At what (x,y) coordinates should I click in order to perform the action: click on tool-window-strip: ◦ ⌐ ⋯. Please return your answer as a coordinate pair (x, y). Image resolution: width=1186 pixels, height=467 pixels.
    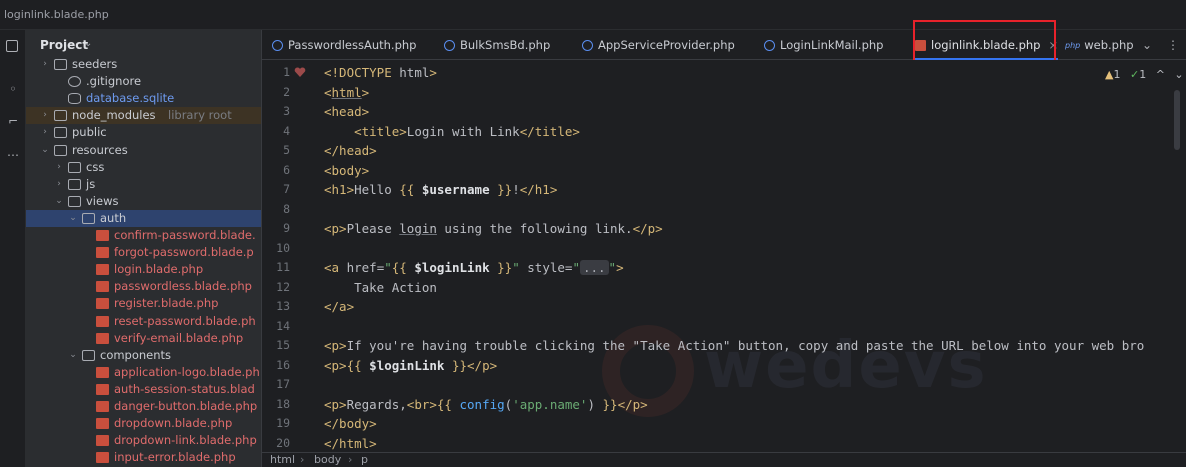
    Looking at the image, I should click on (13, 248).